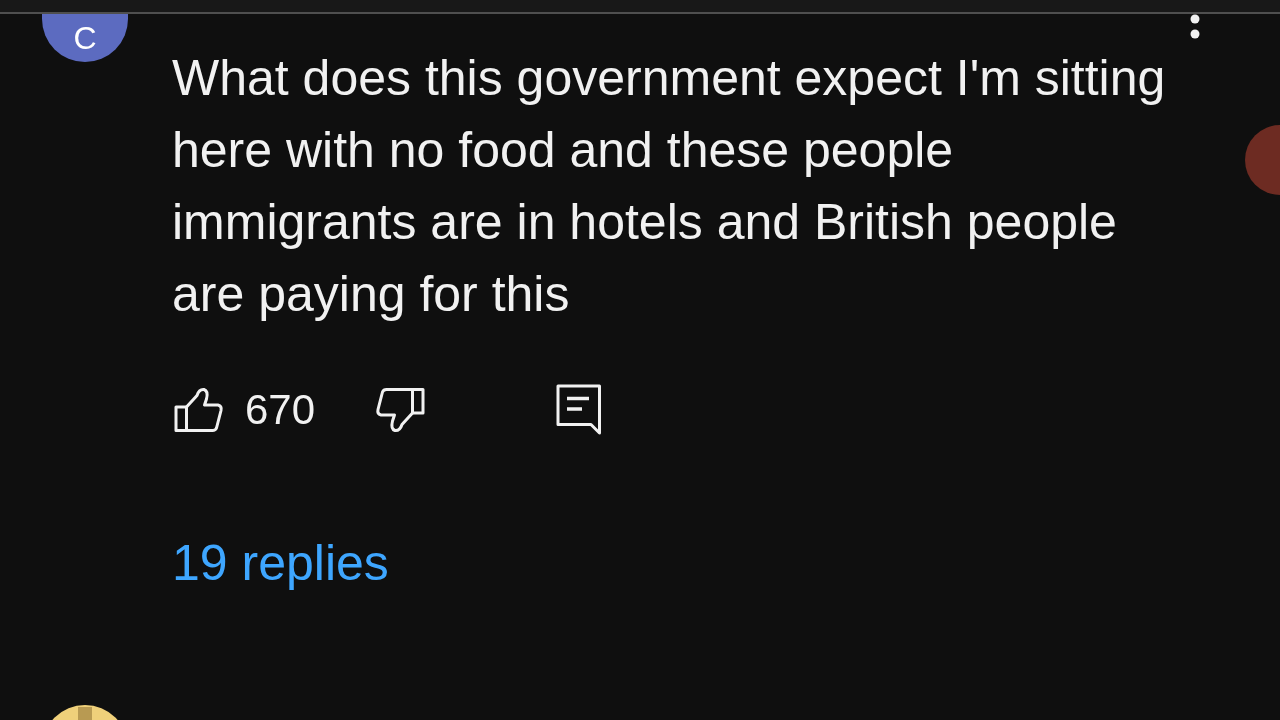 Image resolution: width=1280 pixels, height=720 pixels. I want to click on replies-link: 19 replies, so click(280, 563).